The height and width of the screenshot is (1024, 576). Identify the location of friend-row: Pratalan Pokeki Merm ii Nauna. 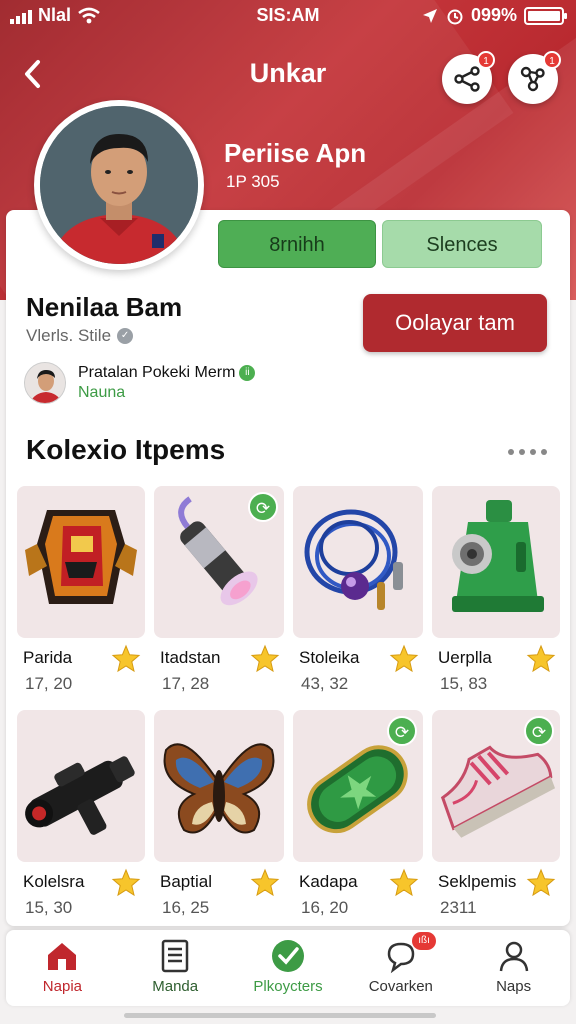
(174, 382).